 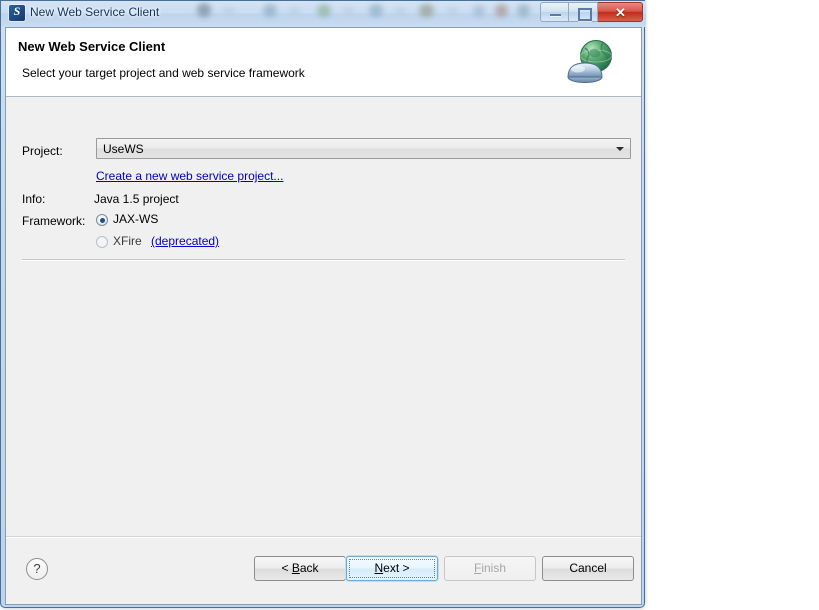 What do you see at coordinates (123, 149) in the screenshot?
I see `project-select-value: UseWS` at bounding box center [123, 149].